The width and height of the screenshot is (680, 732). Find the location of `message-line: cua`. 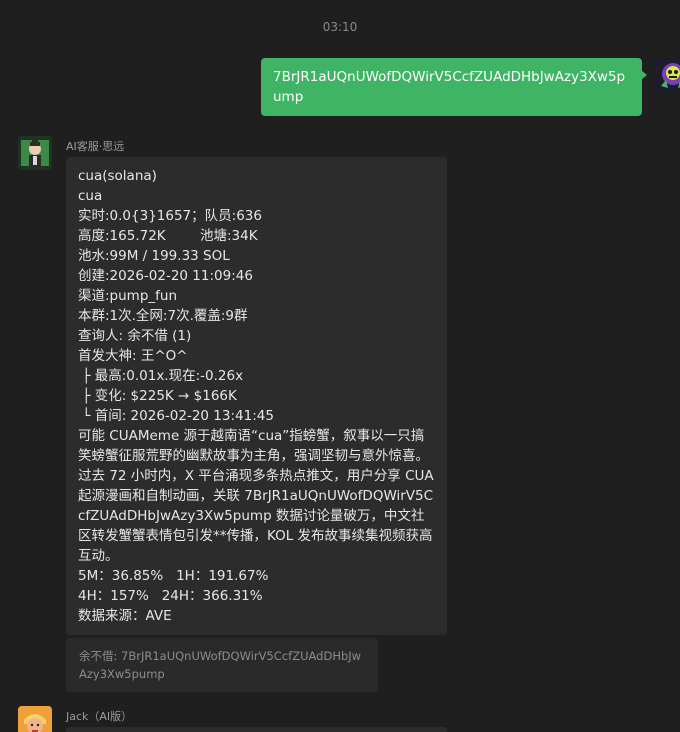

message-line: cua is located at coordinates (90, 196).